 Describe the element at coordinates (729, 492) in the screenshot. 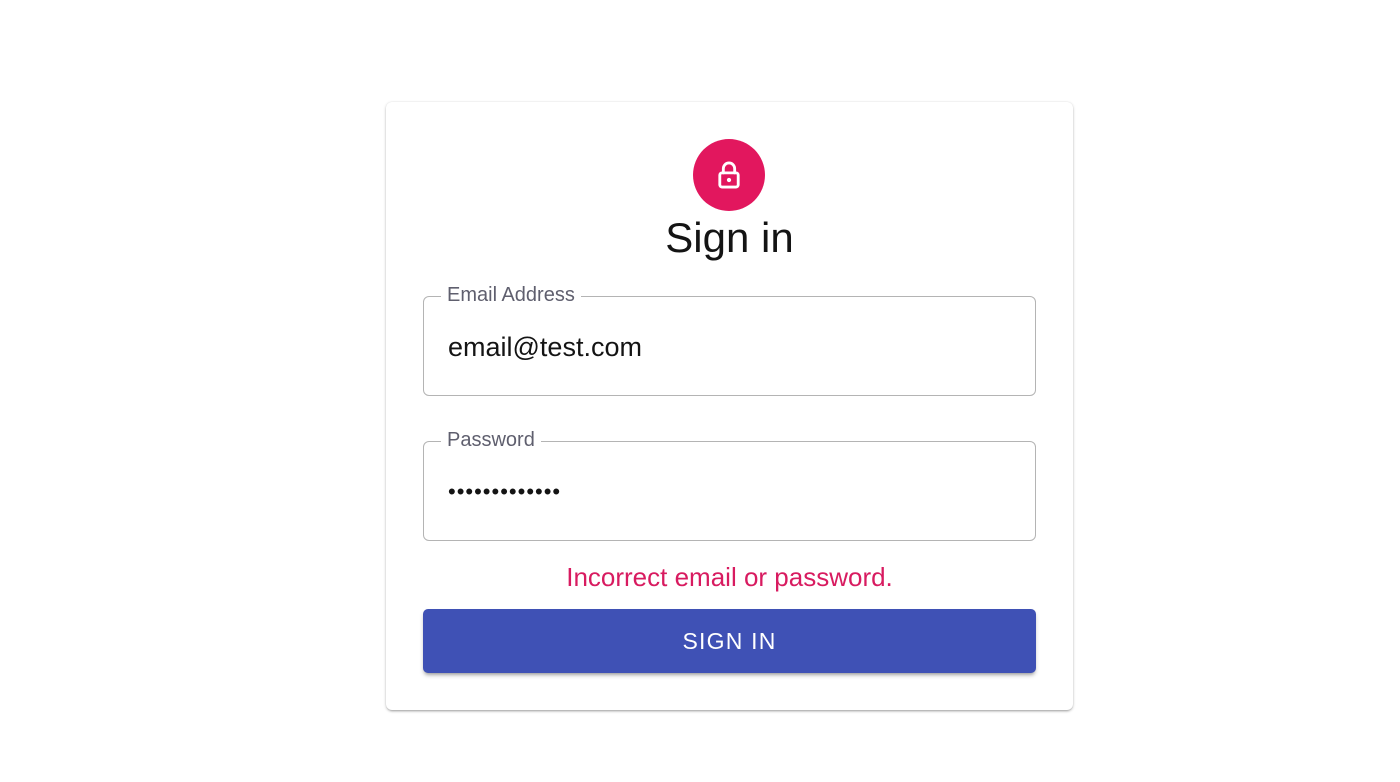

I see `password-input` at that location.